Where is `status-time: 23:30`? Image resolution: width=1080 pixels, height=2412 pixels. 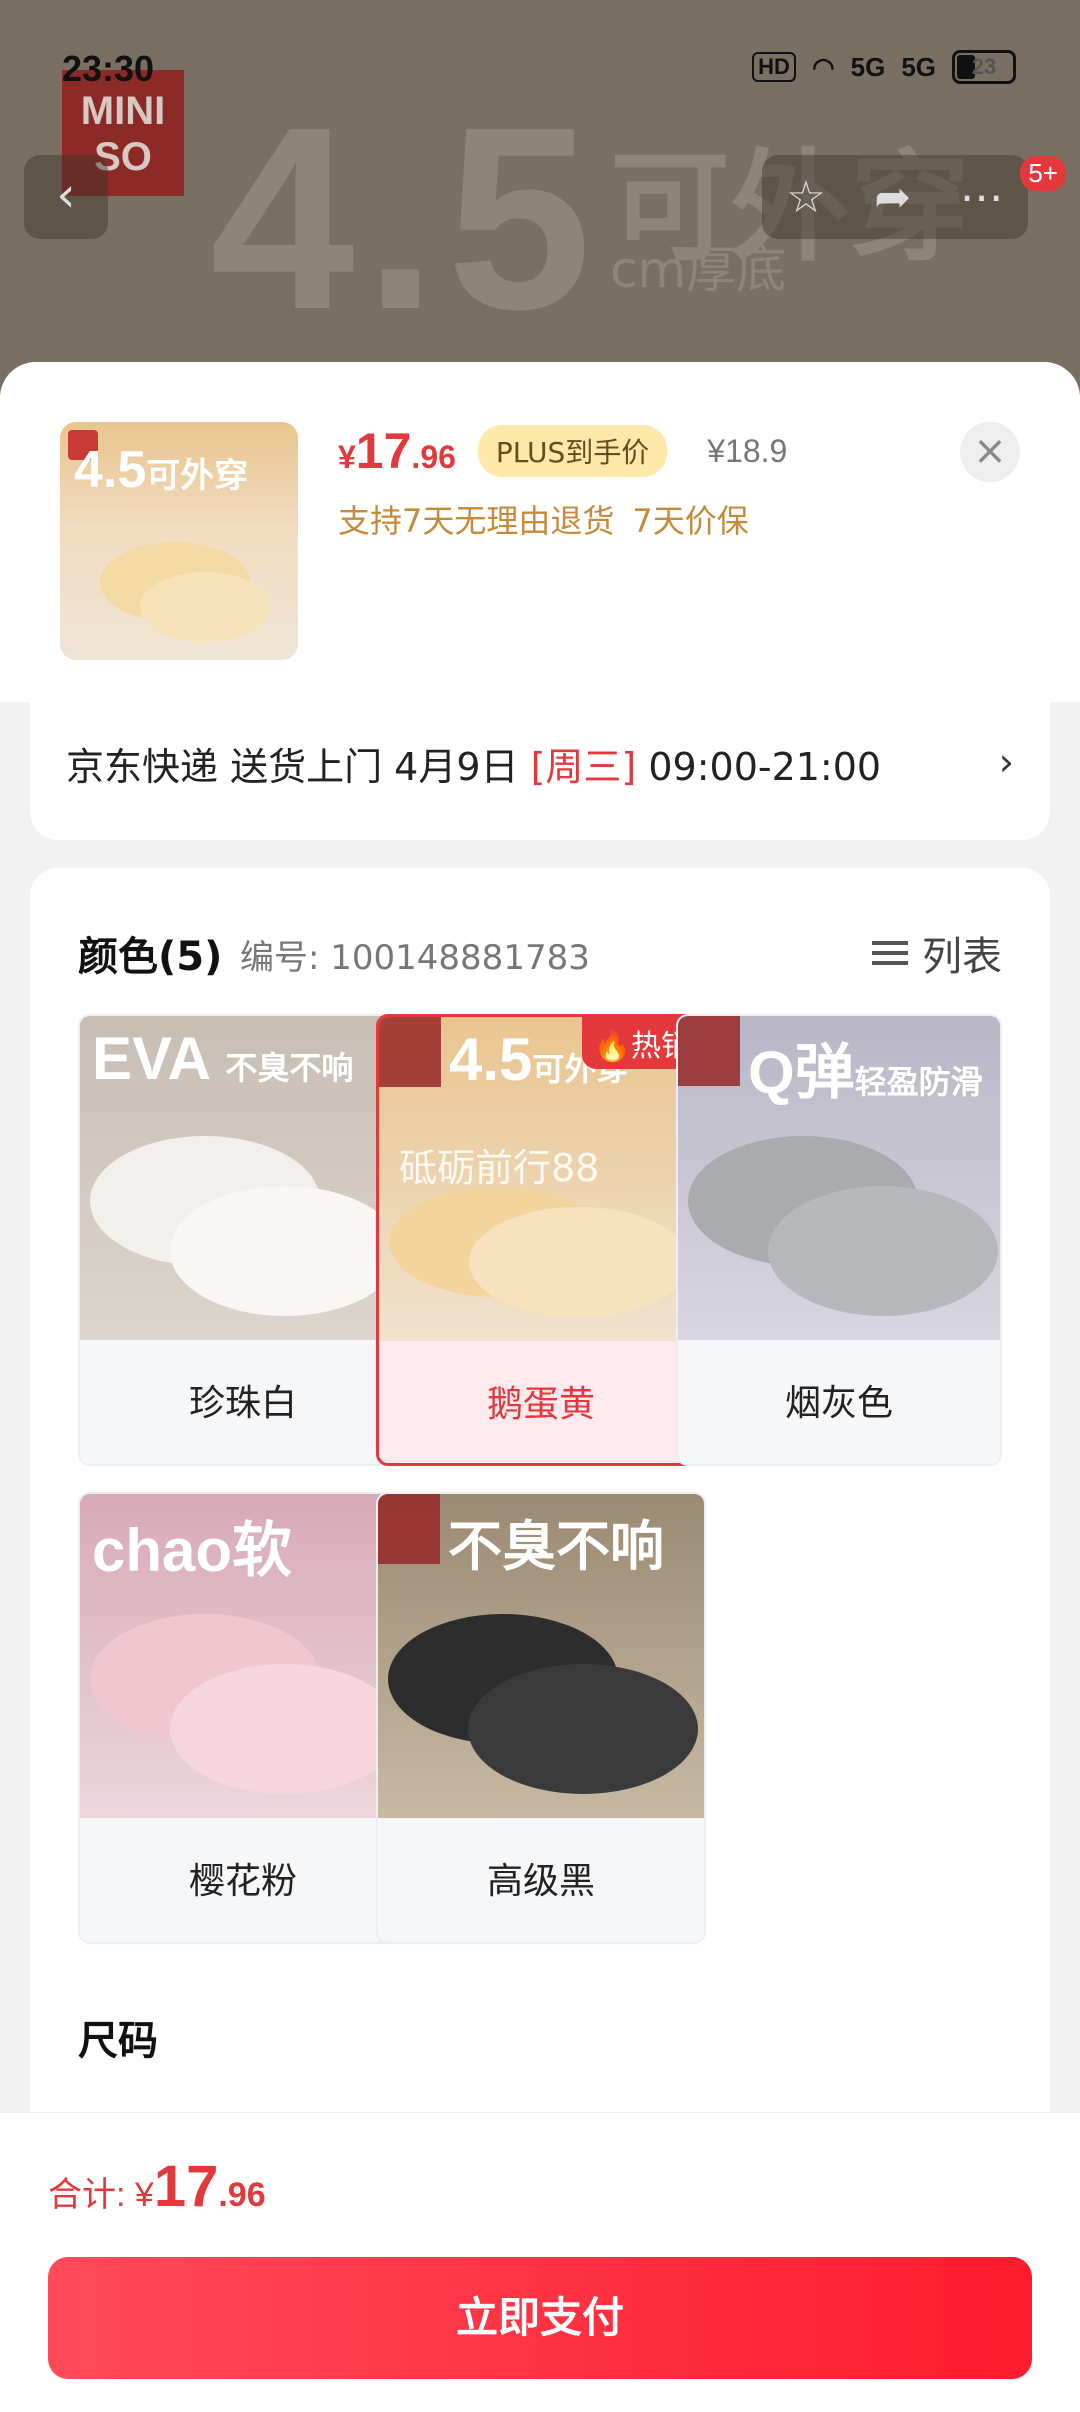
status-time: 23:30 is located at coordinates (108, 68).